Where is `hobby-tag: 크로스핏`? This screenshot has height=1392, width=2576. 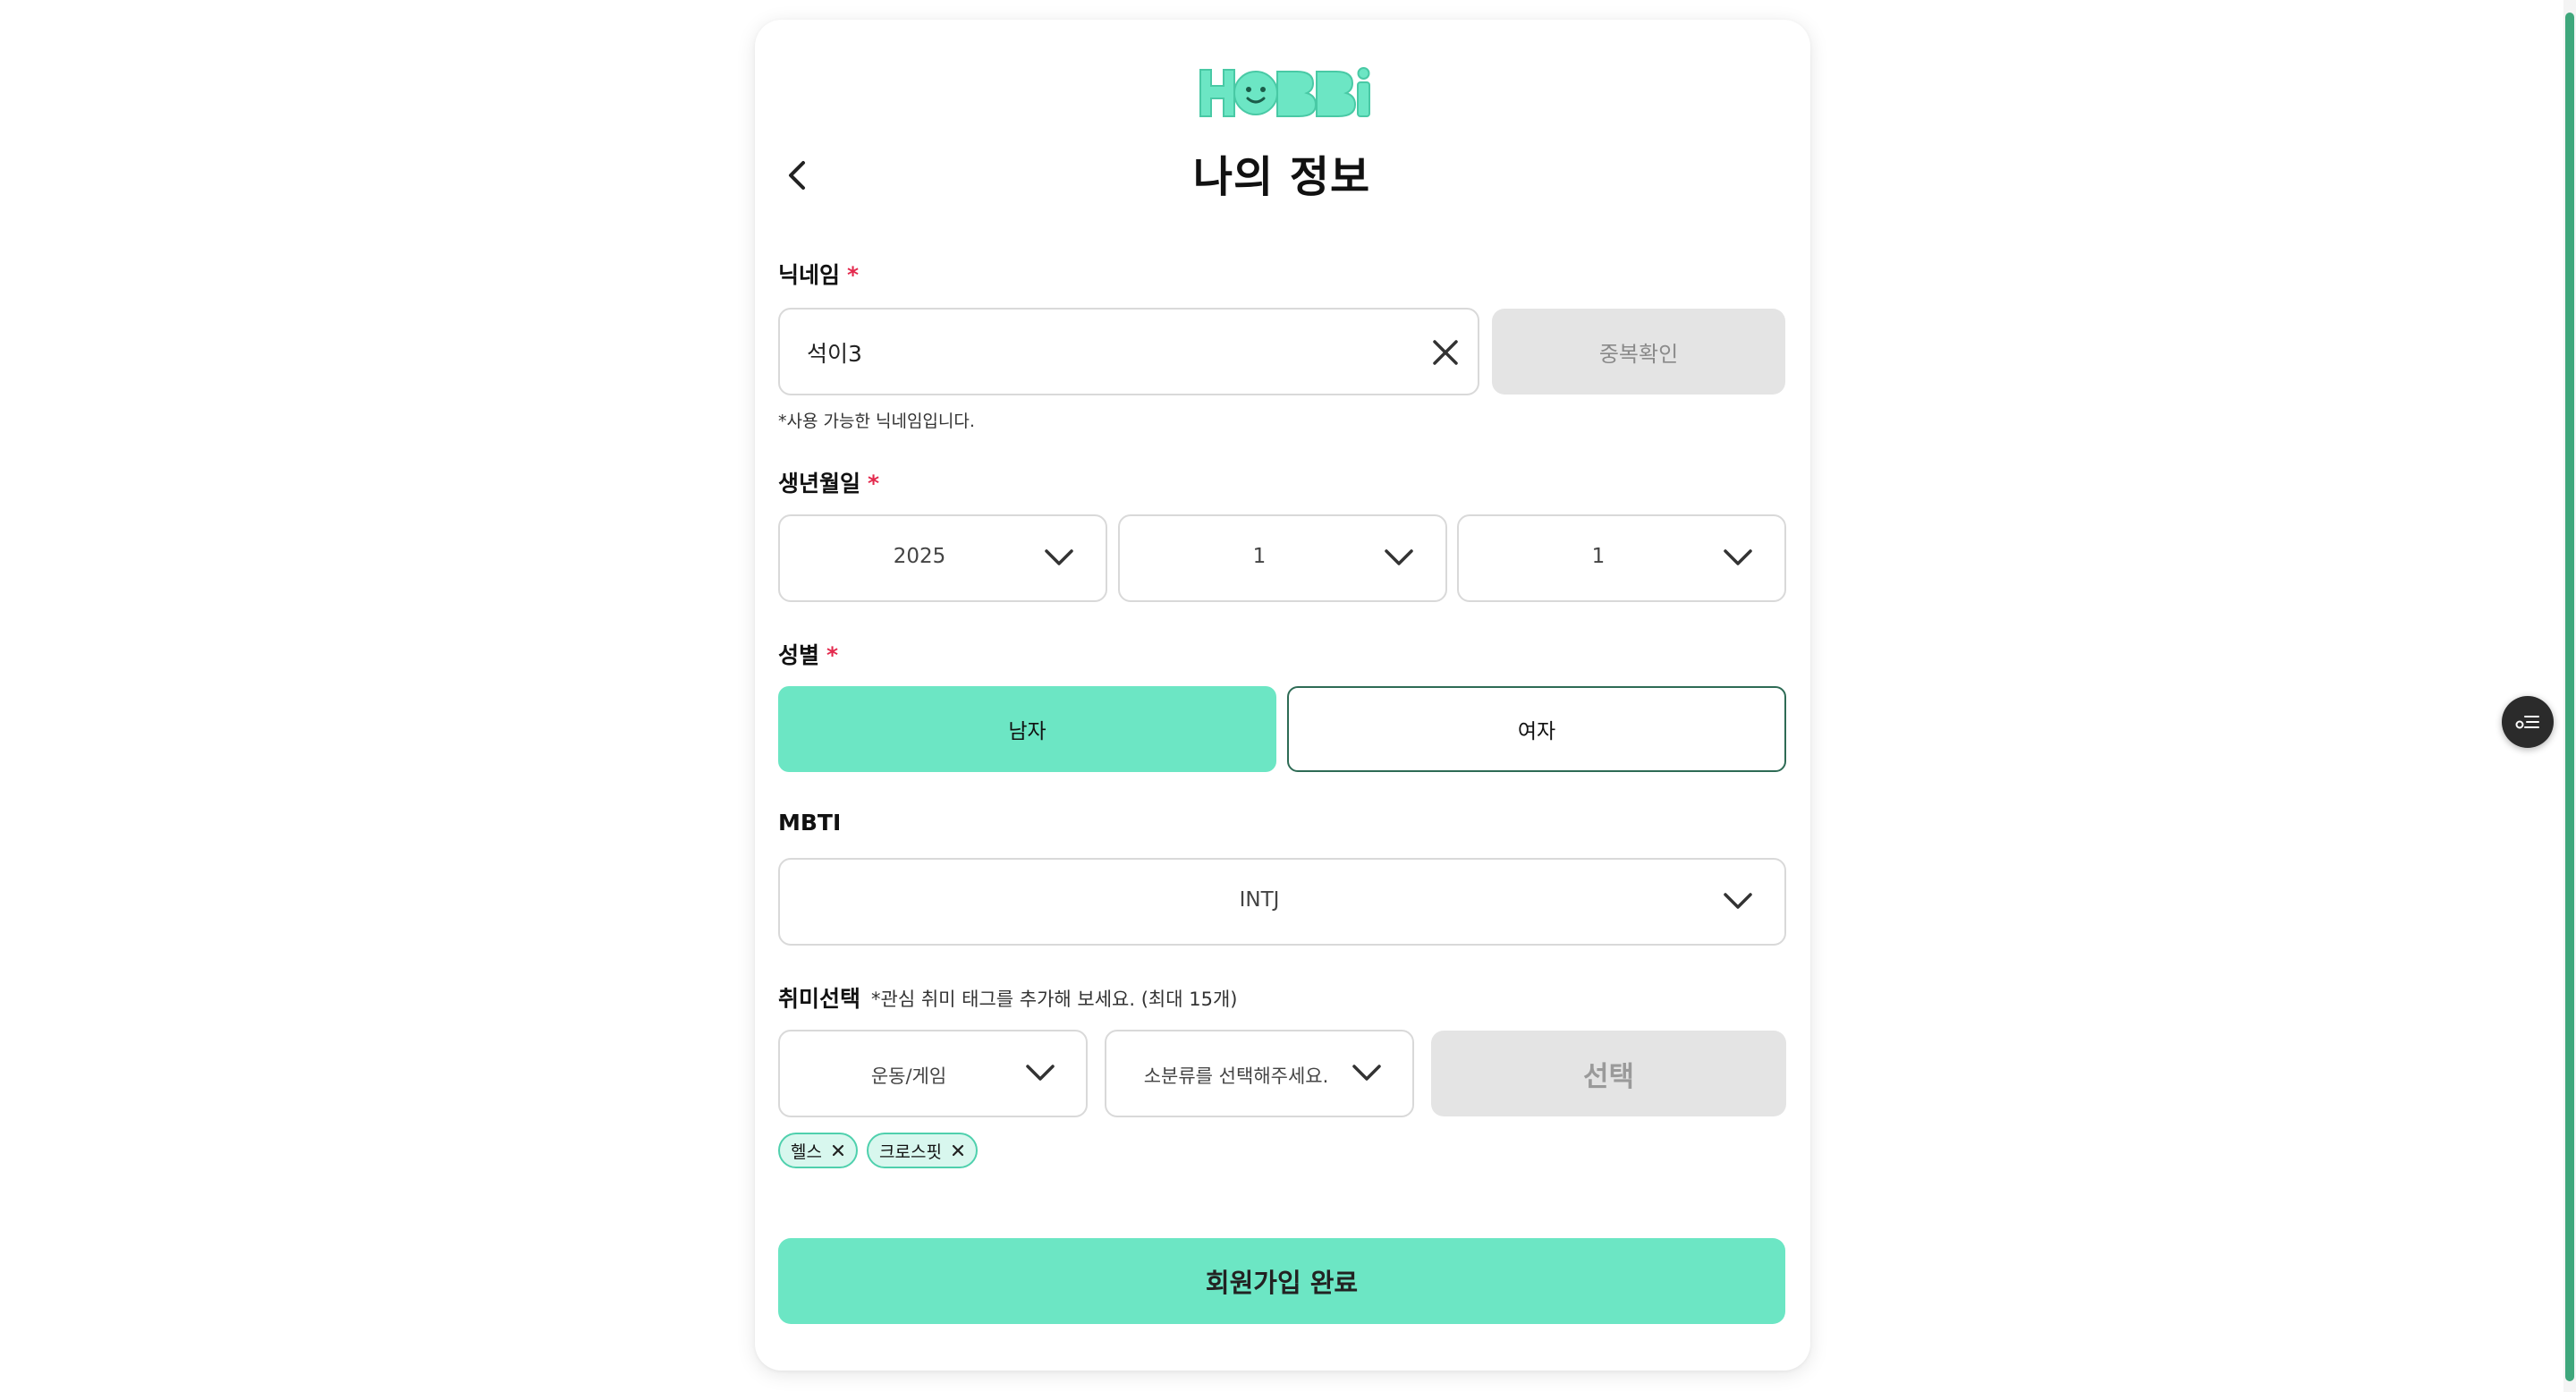
hobby-tag: 크로스핏 is located at coordinates (922, 1150).